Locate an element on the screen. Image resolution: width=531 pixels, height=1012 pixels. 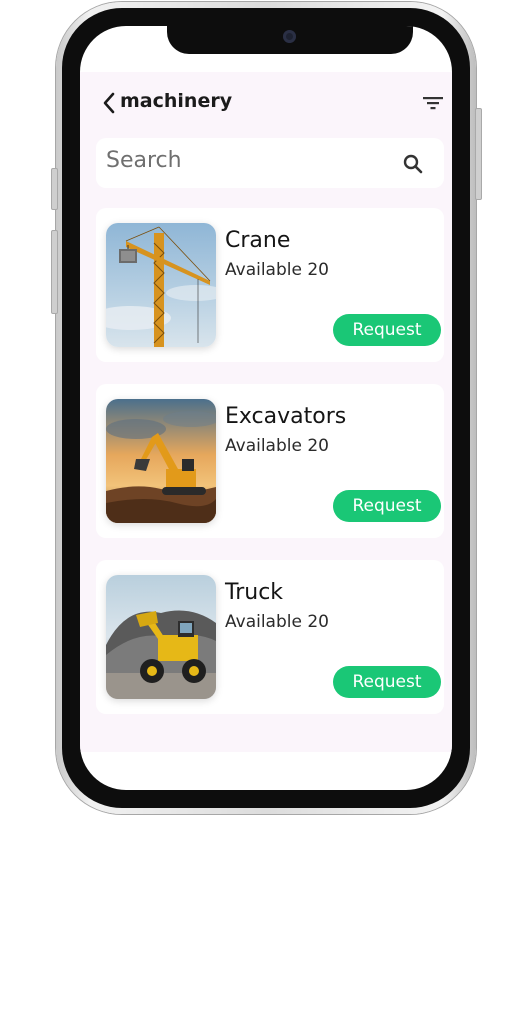
item-name: Excavators is located at coordinates (286, 416).